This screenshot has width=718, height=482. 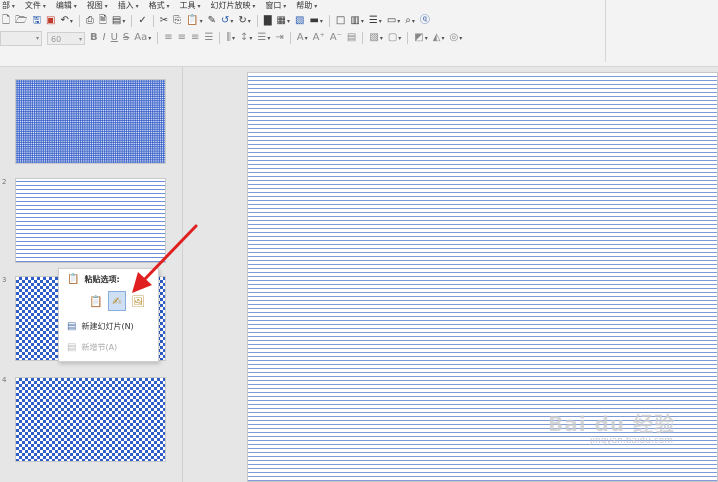 What do you see at coordinates (605, 31) in the screenshot?
I see `ribbon-divider` at bounding box center [605, 31].